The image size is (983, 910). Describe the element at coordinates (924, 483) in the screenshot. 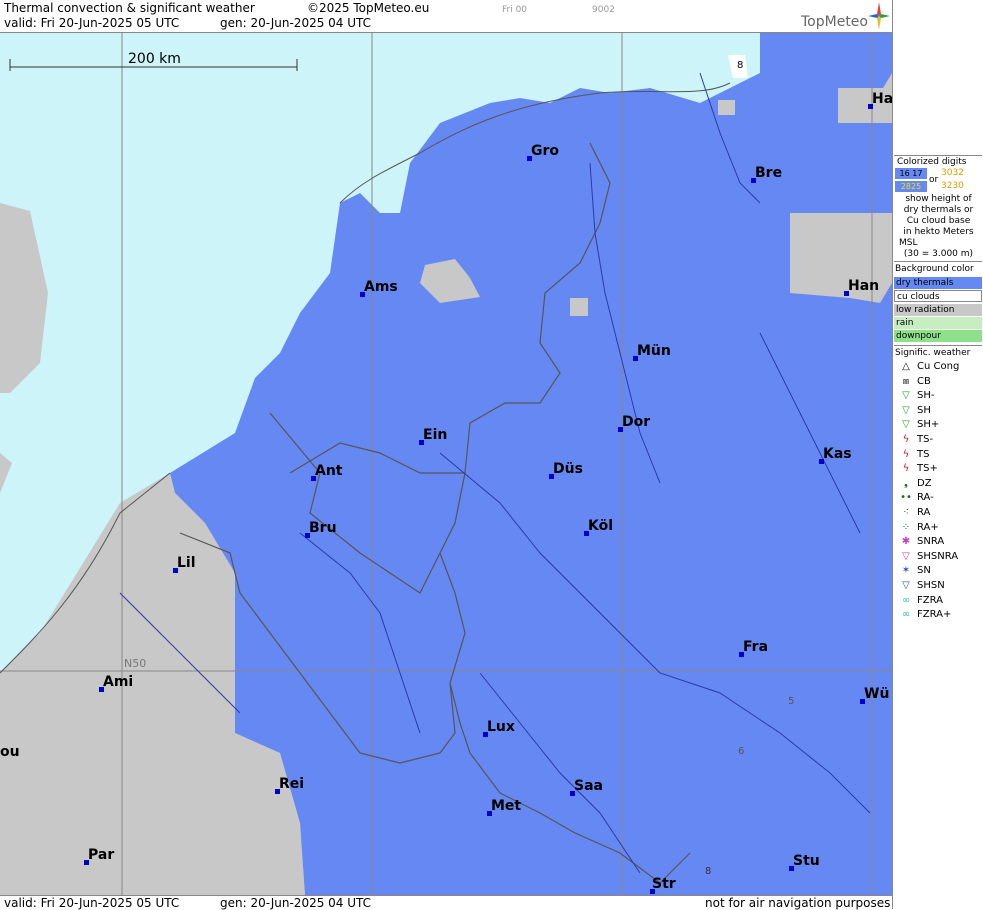

I see `weather-label: DZ` at that location.